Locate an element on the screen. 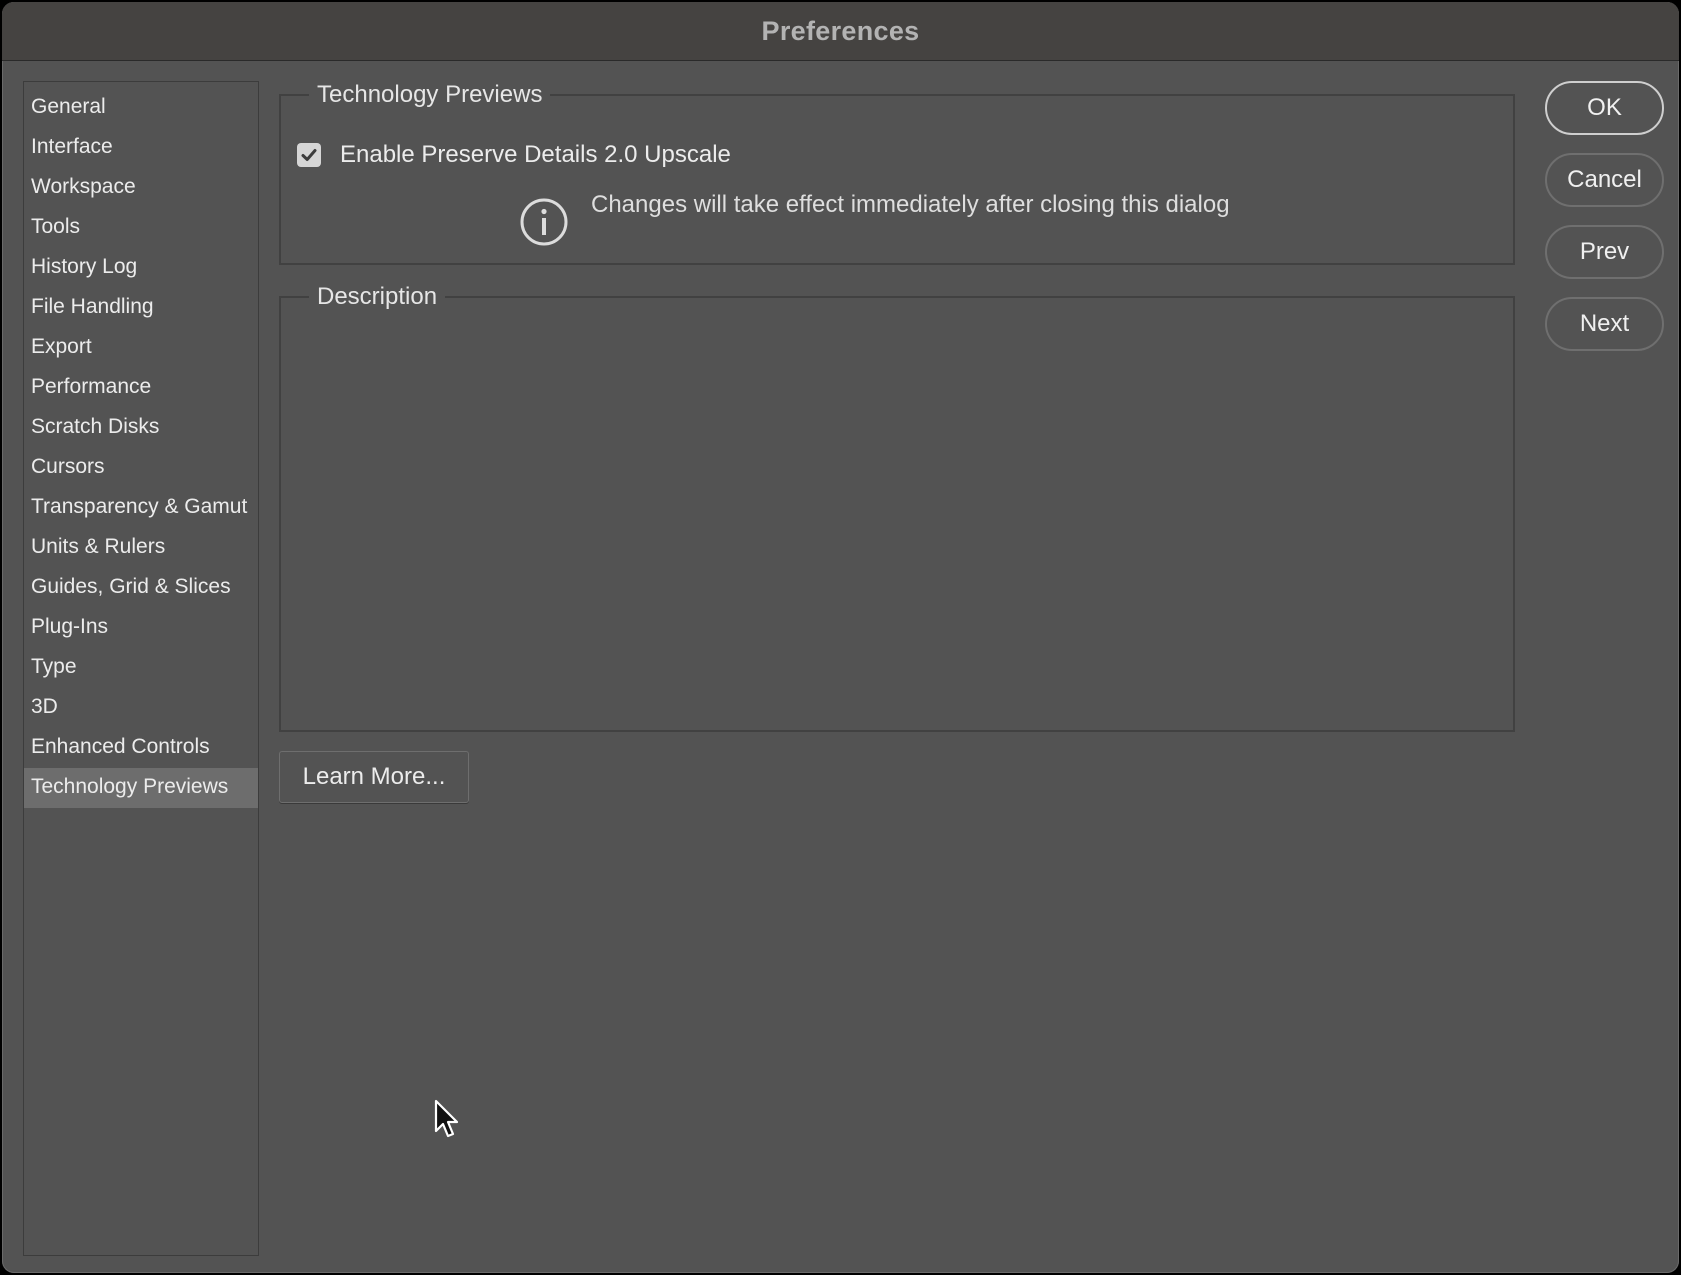 This screenshot has width=1681, height=1275. sidebar-item-technology-previews: Technology Previews is located at coordinates (141, 788).